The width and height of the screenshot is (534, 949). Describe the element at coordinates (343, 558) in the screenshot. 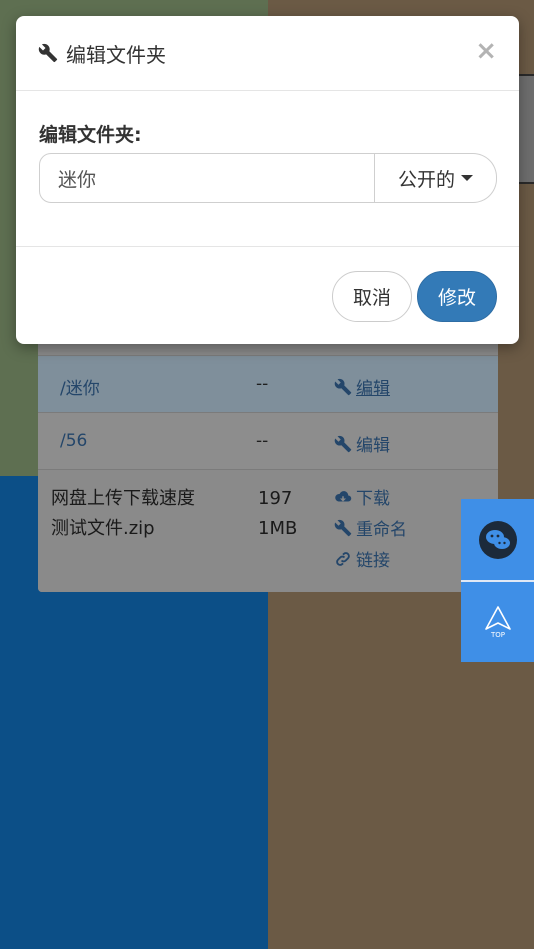

I see `link-icon` at that location.